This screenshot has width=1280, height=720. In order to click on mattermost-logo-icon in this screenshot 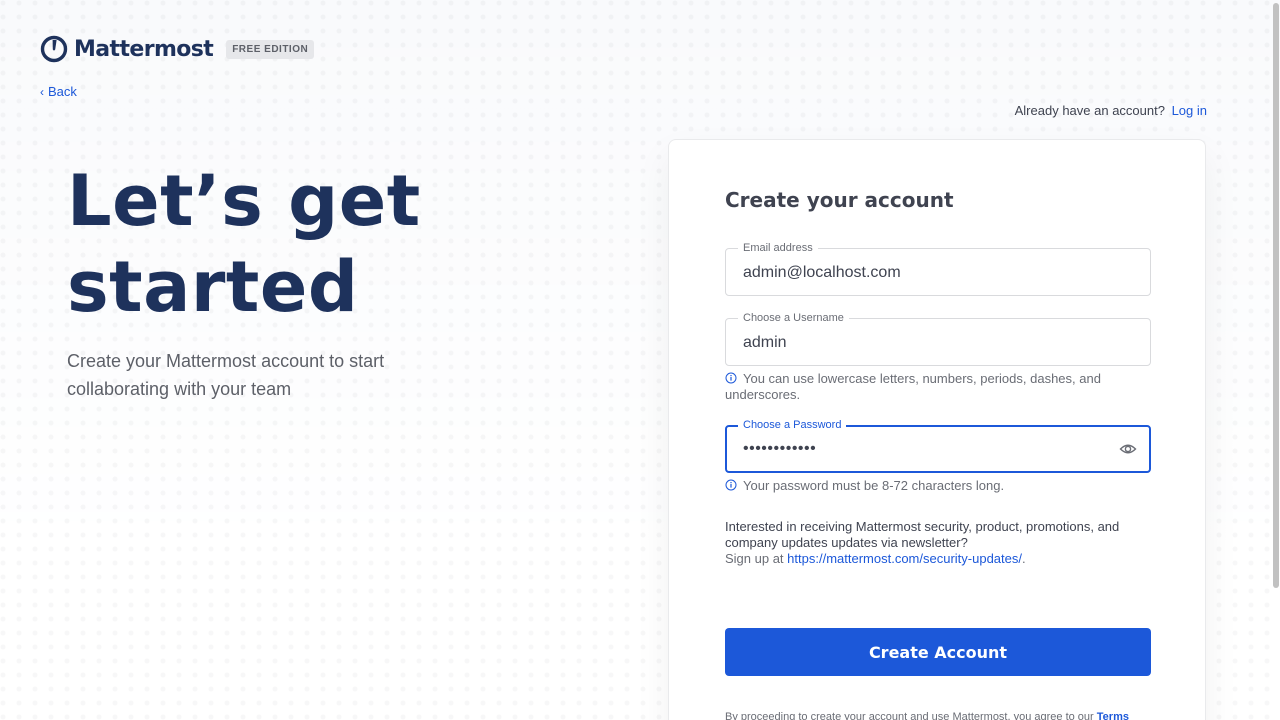, I will do `click(54, 49)`.